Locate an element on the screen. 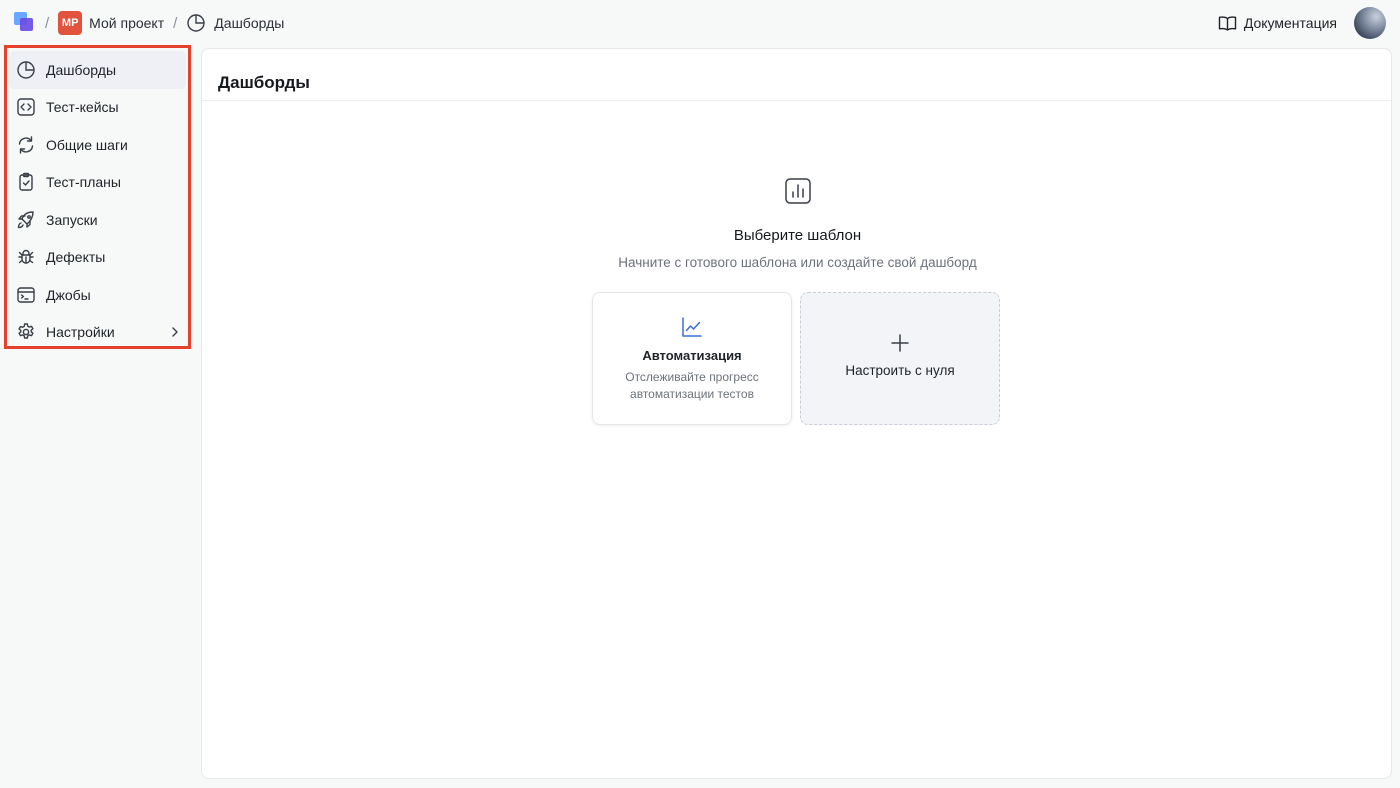 The height and width of the screenshot is (788, 1400). clipboard-check-icon is located at coordinates (26, 182).